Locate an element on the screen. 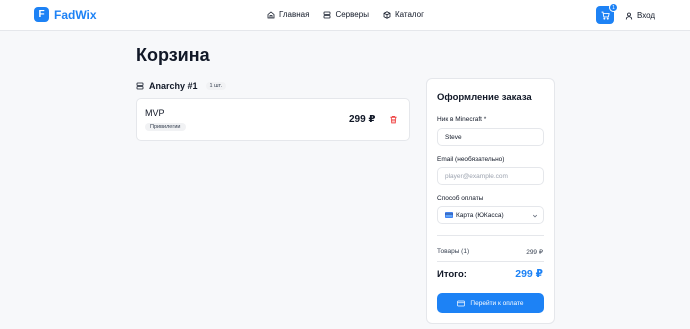  cart-icon is located at coordinates (605, 15).